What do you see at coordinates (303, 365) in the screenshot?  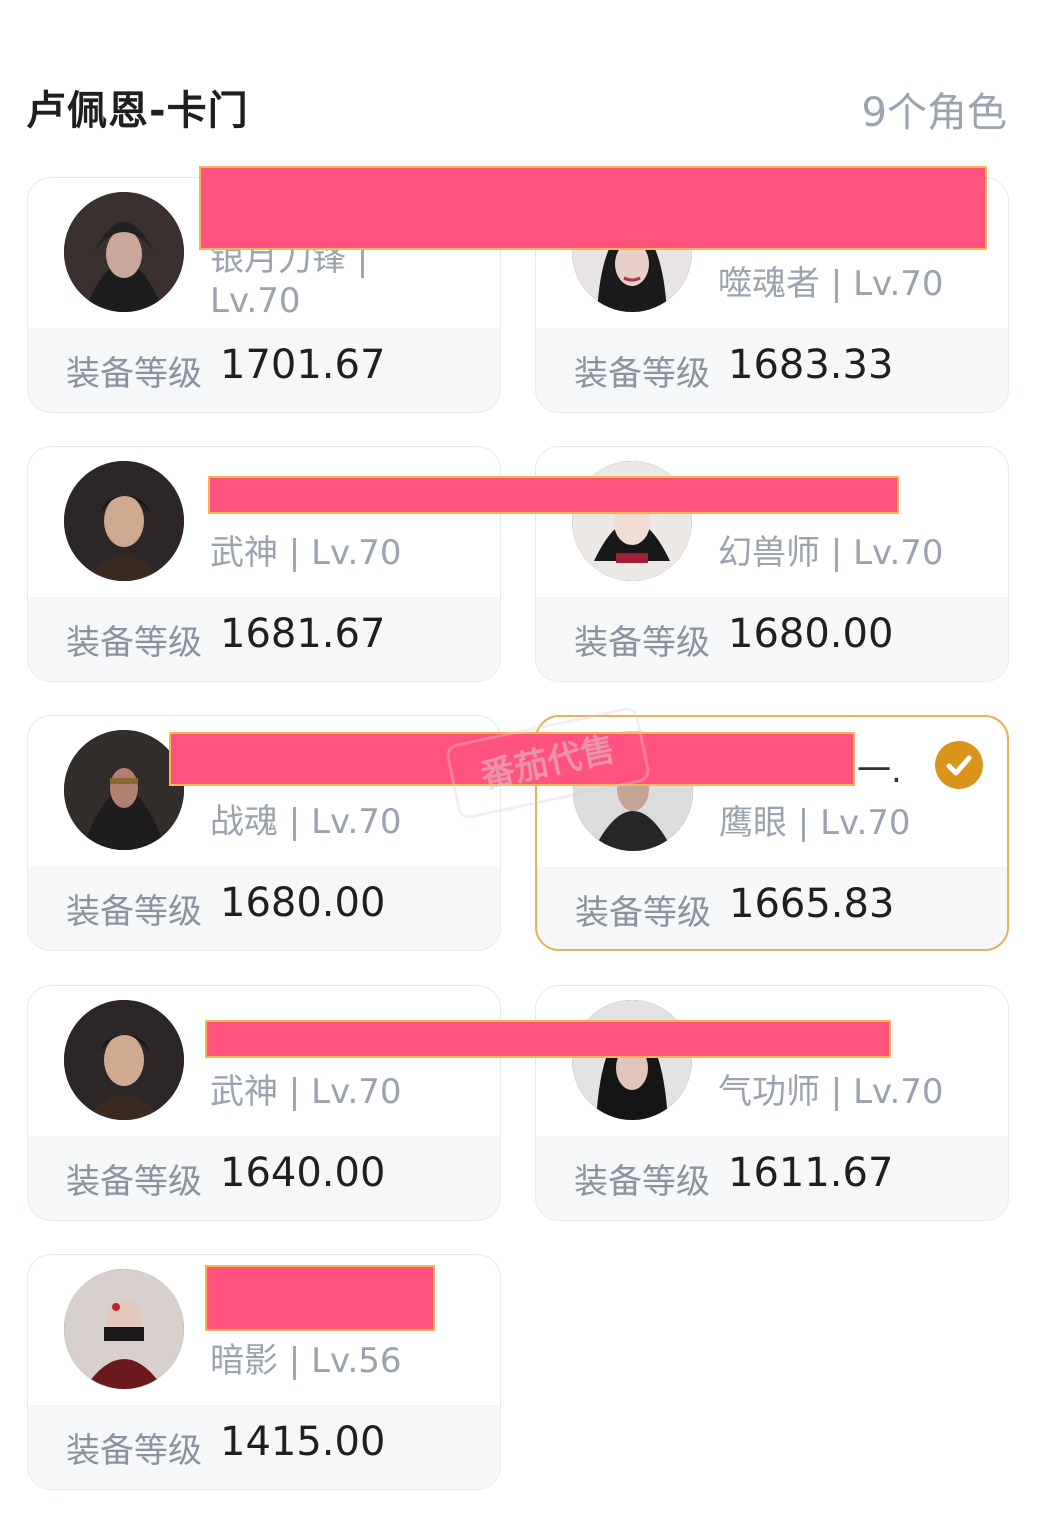 I see `gear-level-value: 1701.67` at bounding box center [303, 365].